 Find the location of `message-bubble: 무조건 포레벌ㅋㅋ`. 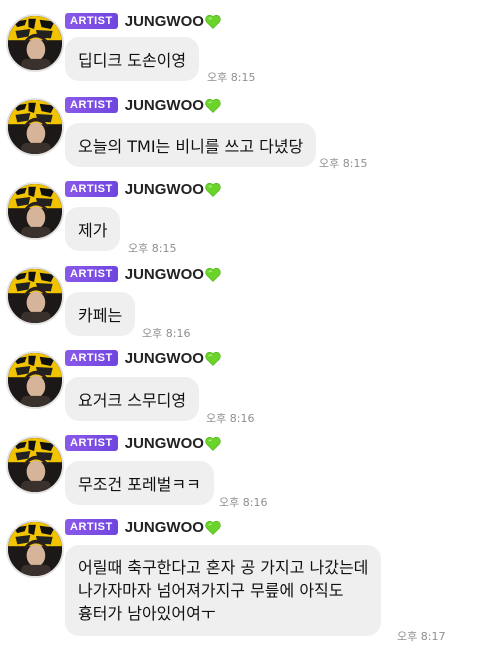

message-bubble: 무조건 포레벌ㅋㅋ is located at coordinates (139, 483).